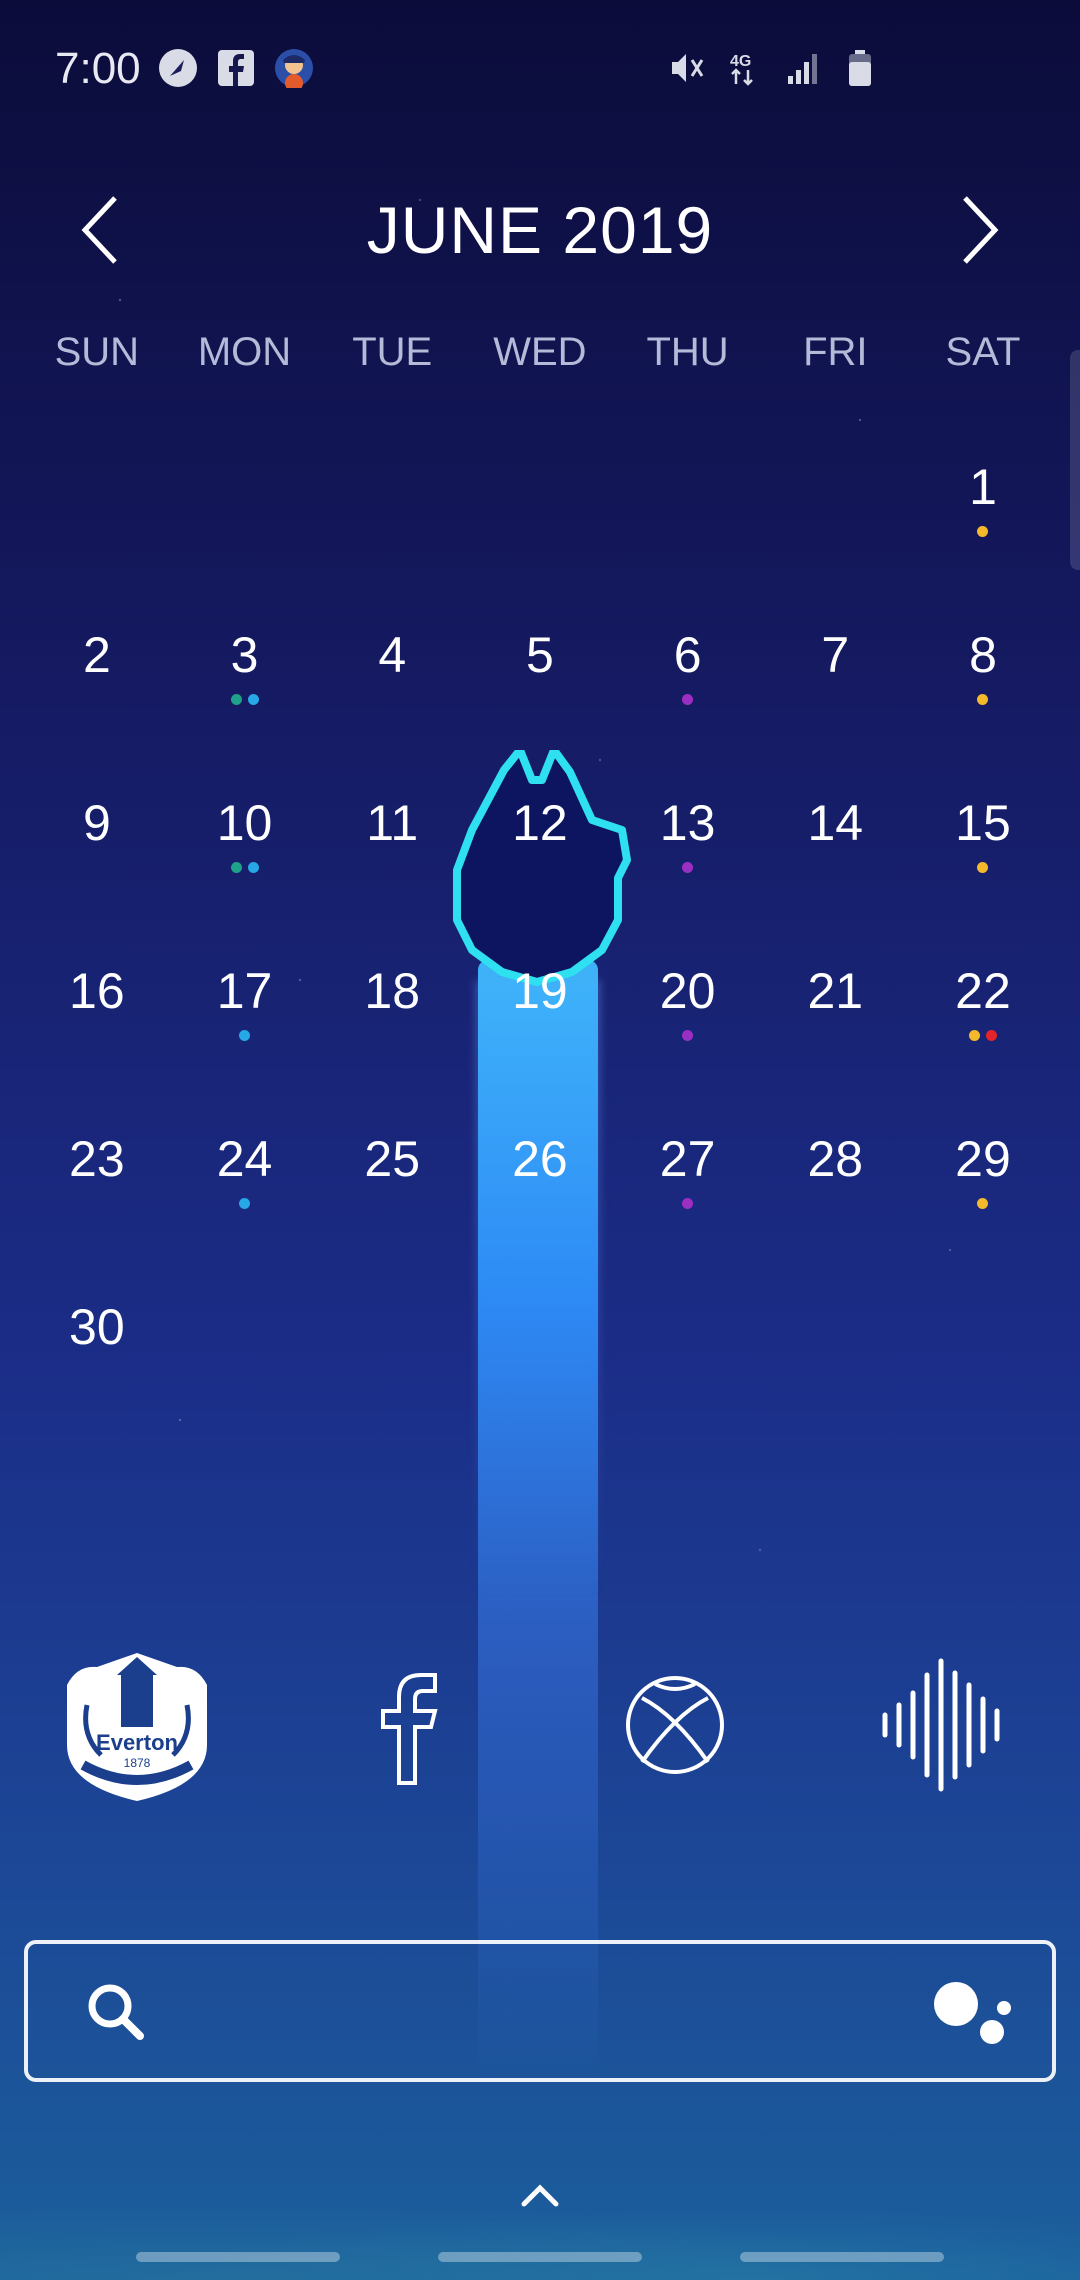 This screenshot has height=2280, width=1080. What do you see at coordinates (392, 352) in the screenshot?
I see `weekday-label: TUE` at bounding box center [392, 352].